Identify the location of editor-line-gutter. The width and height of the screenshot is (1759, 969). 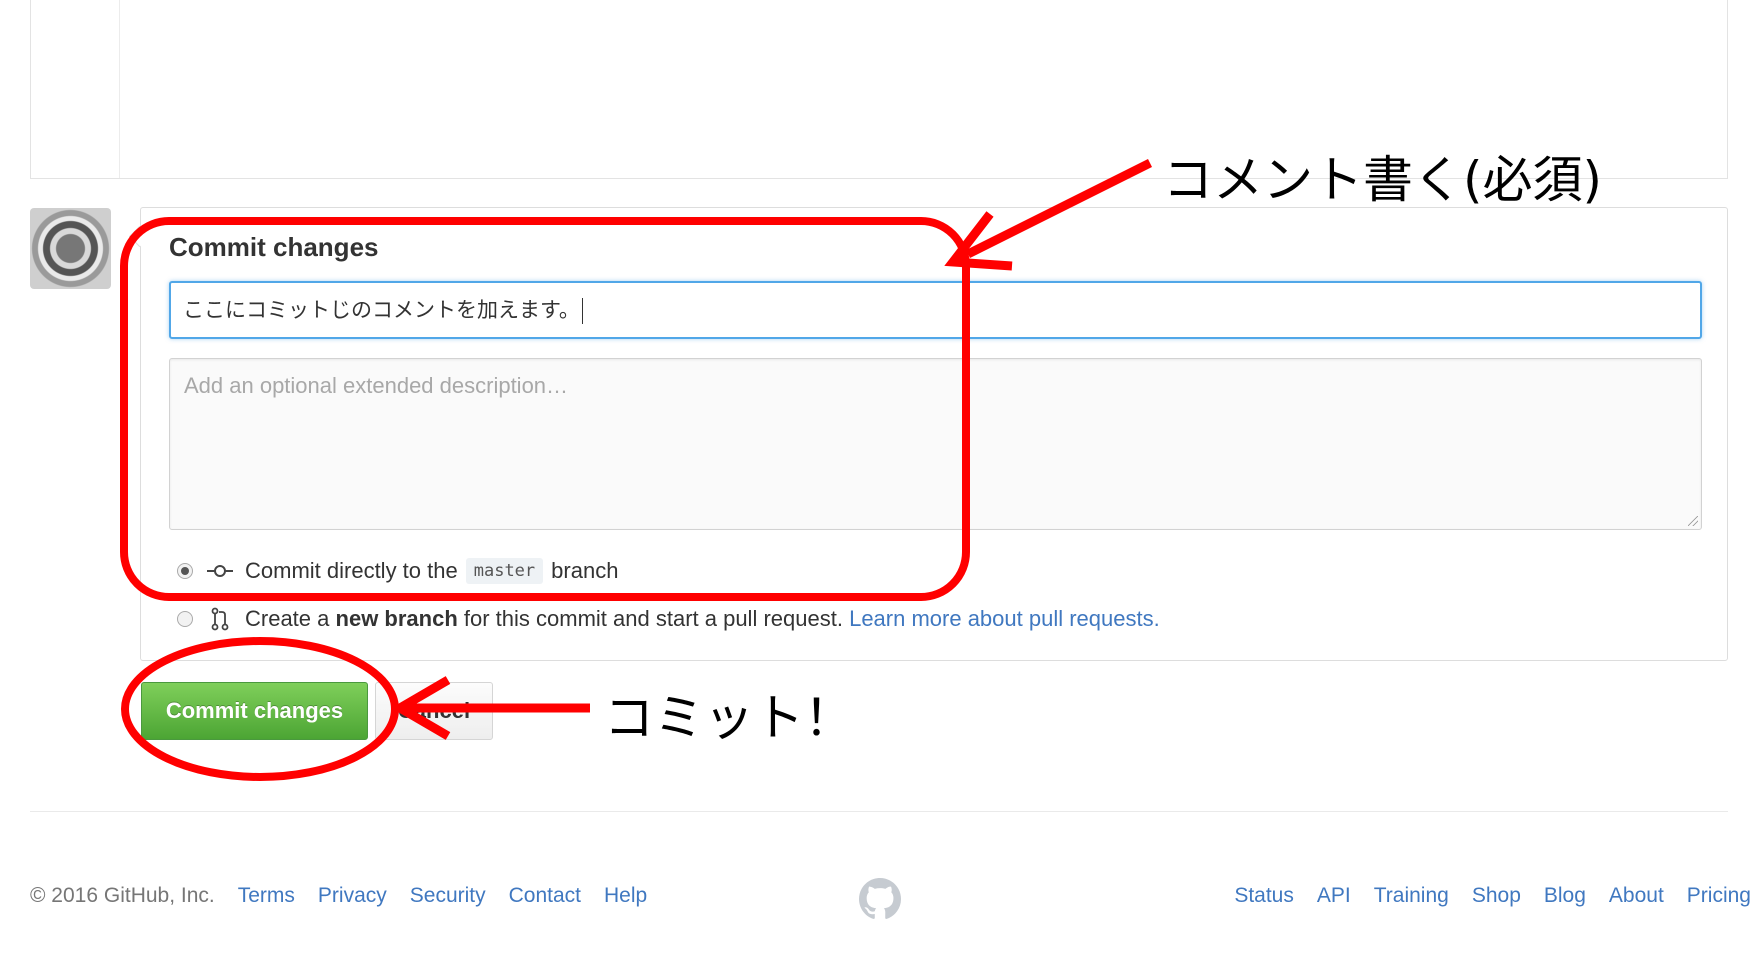
(119, 89).